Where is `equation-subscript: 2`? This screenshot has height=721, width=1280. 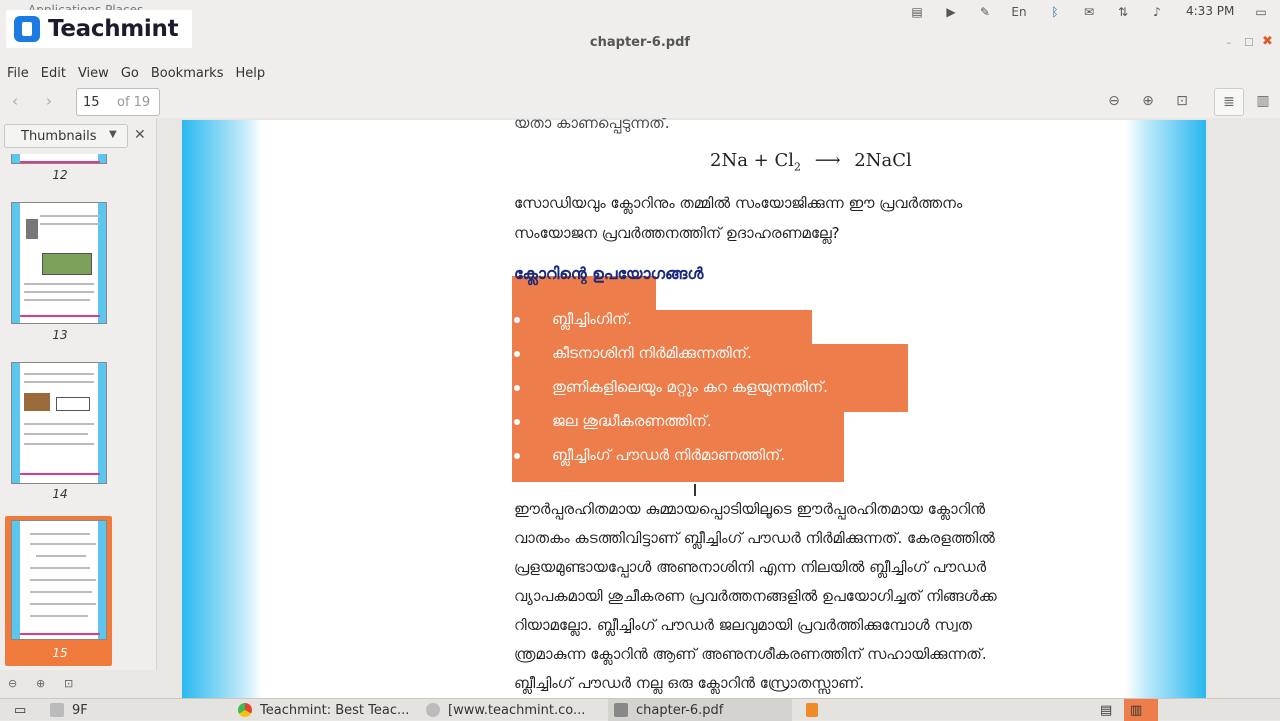
equation-subscript: 2 is located at coordinates (797, 167).